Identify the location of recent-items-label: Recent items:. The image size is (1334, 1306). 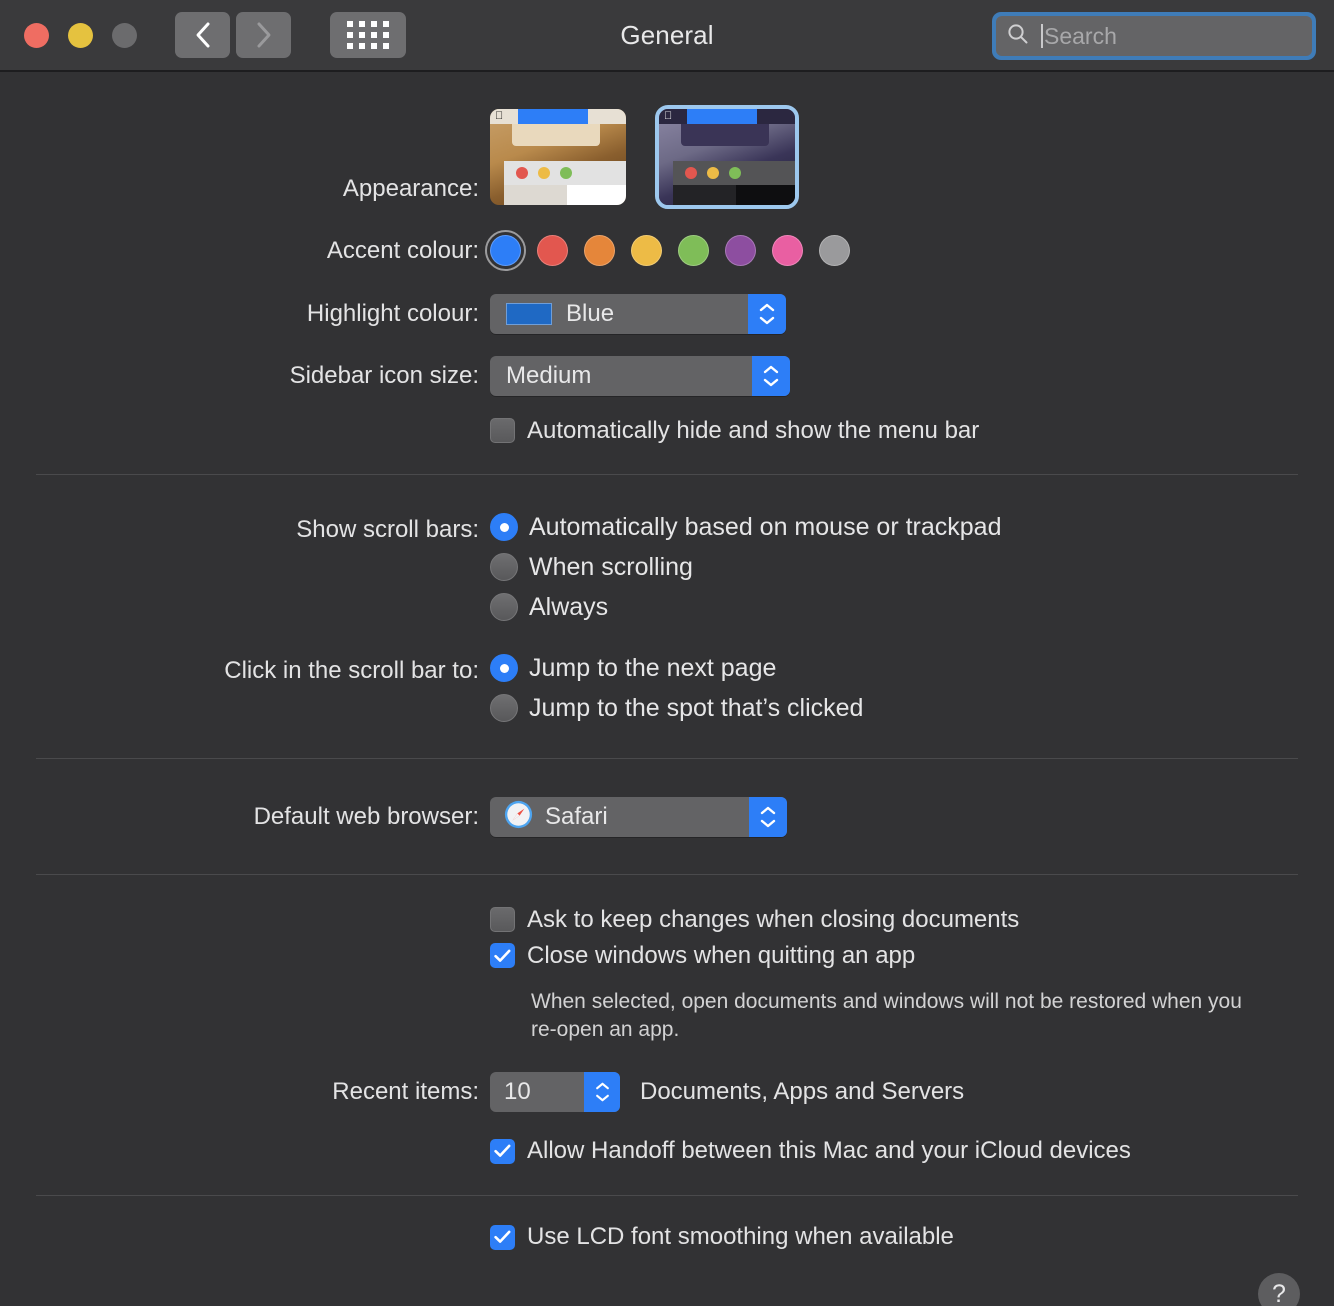
(405, 1091).